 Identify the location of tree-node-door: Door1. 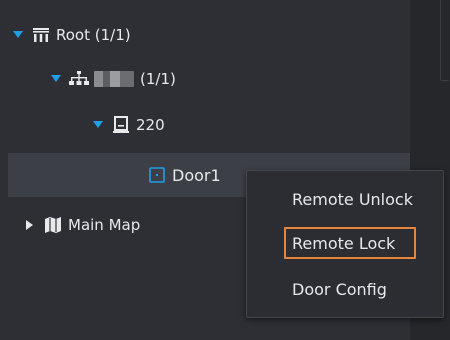
(183, 175).